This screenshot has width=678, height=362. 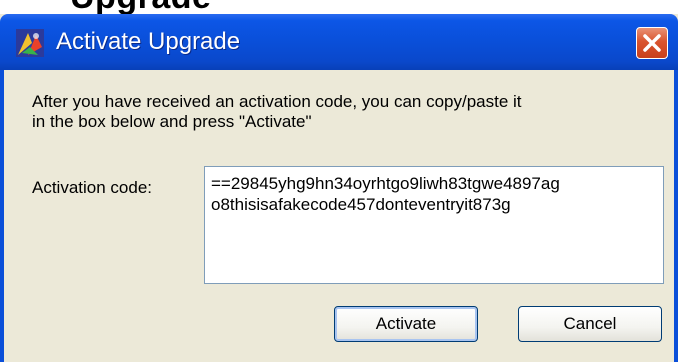 I want to click on activate-button: Activate, so click(x=406, y=324).